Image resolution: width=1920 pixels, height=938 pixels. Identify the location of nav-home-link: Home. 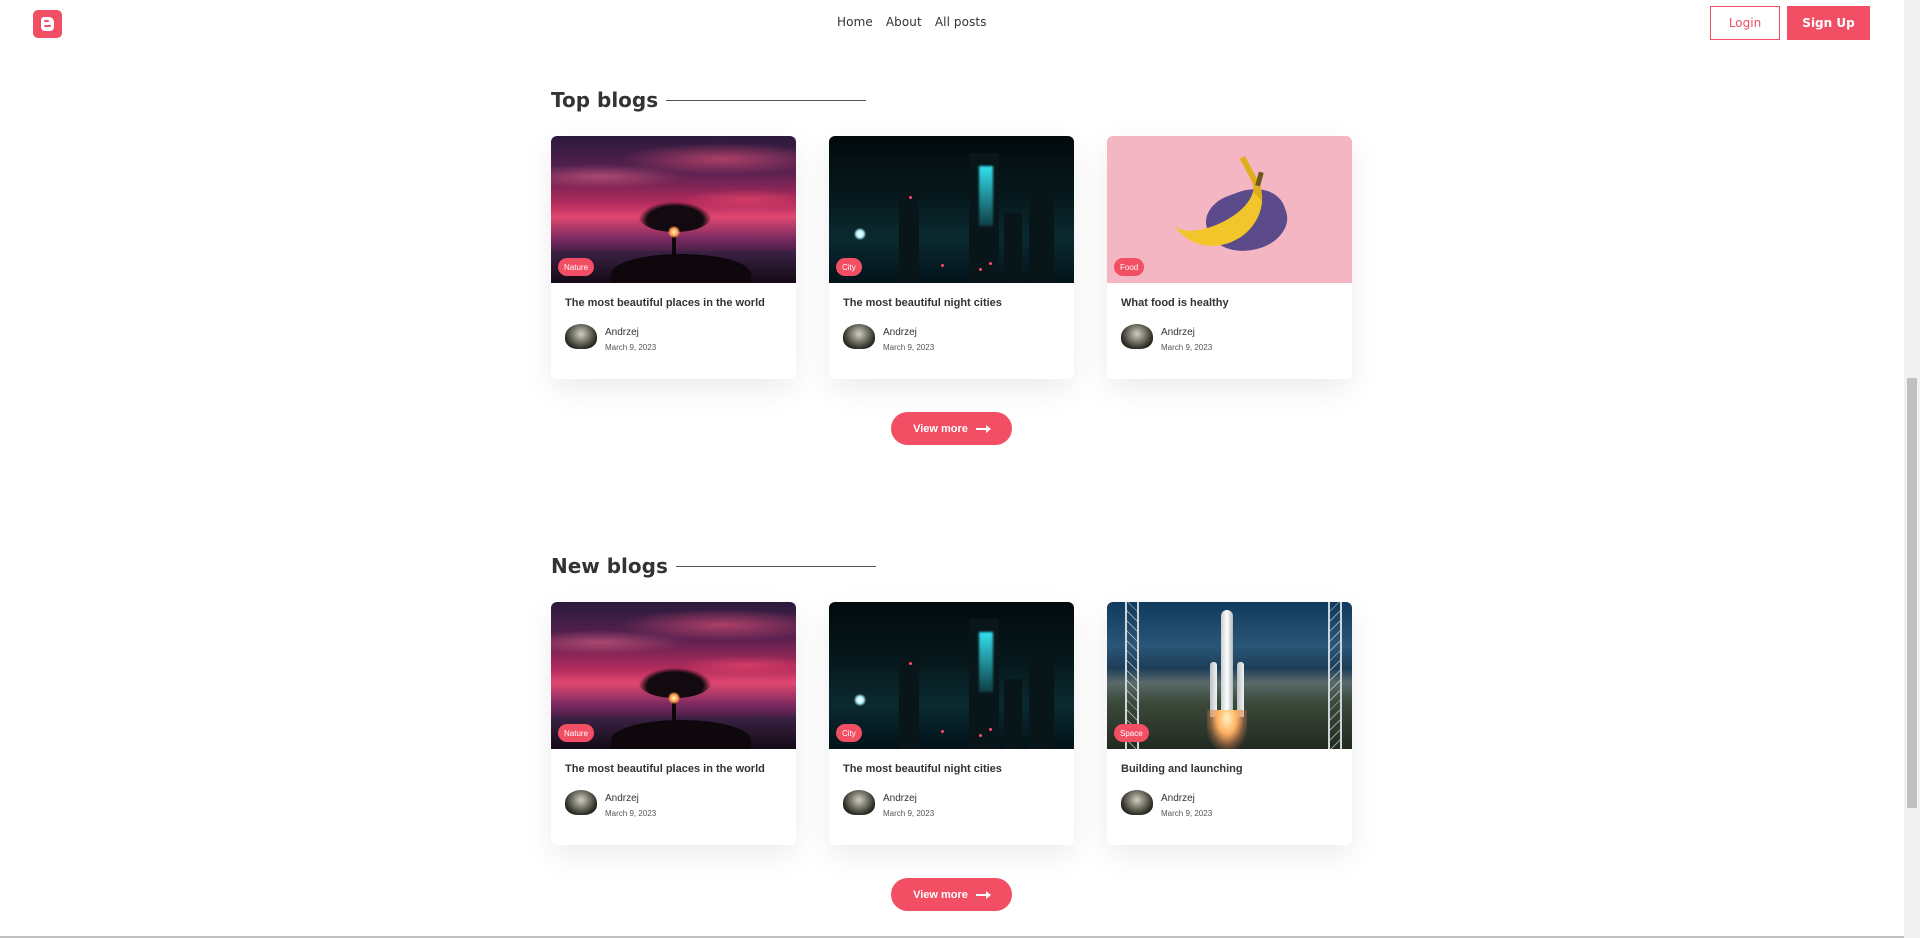
(855, 22).